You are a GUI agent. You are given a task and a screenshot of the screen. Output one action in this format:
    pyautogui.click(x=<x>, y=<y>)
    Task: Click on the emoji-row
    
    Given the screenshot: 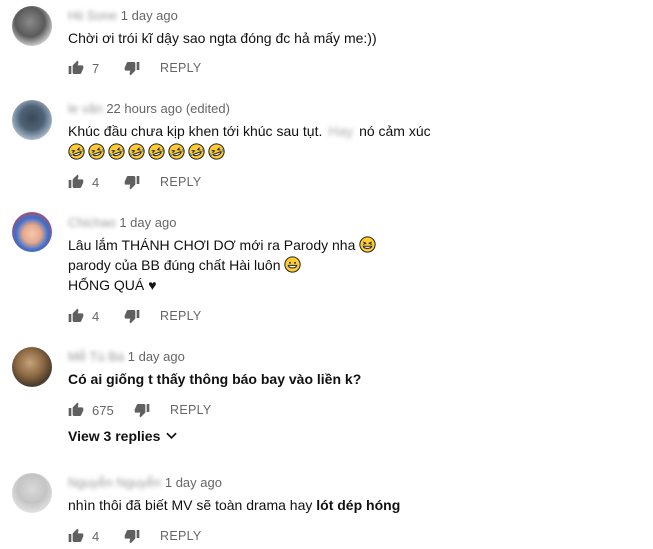 What is the action you would take?
    pyautogui.click(x=148, y=152)
    